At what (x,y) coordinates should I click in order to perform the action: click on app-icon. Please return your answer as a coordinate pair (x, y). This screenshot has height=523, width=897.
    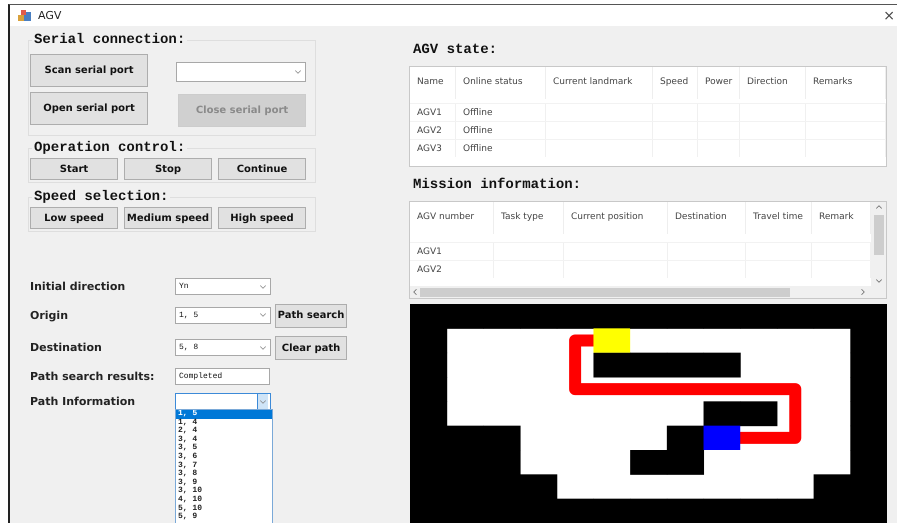
    Looking at the image, I should click on (25, 16).